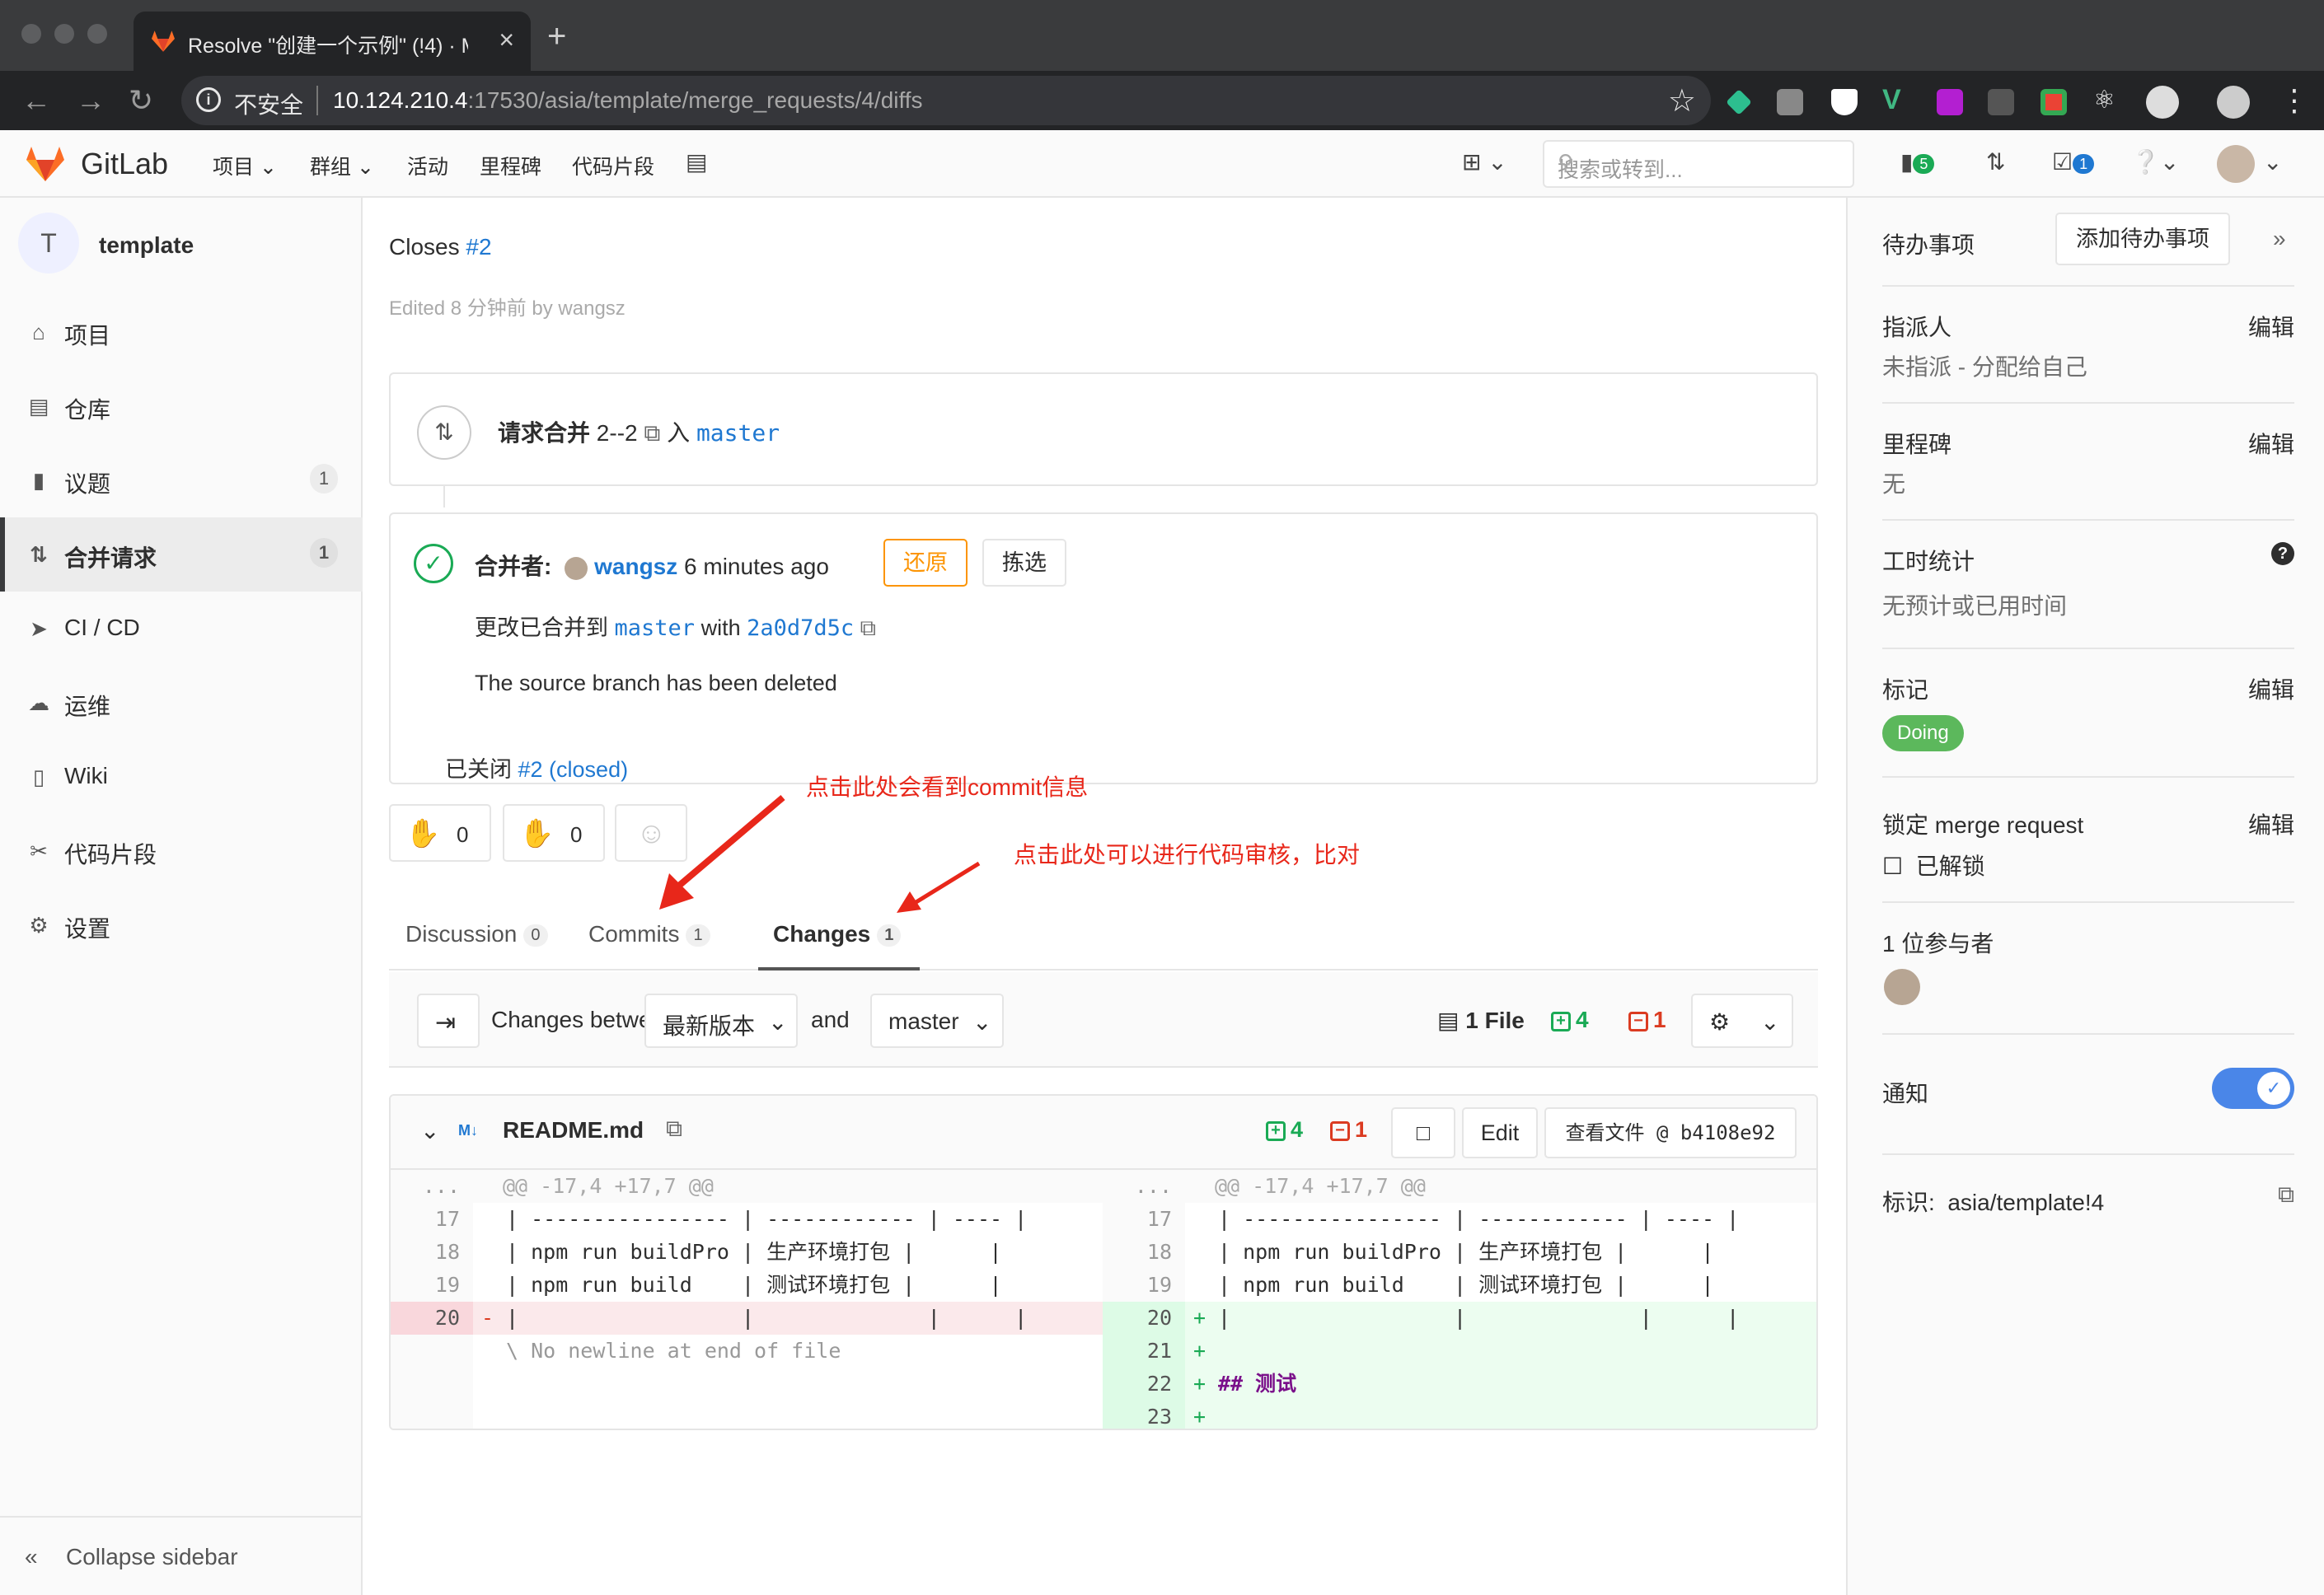  I want to click on issues-shortcut: ▮ 5, so click(1917, 161).